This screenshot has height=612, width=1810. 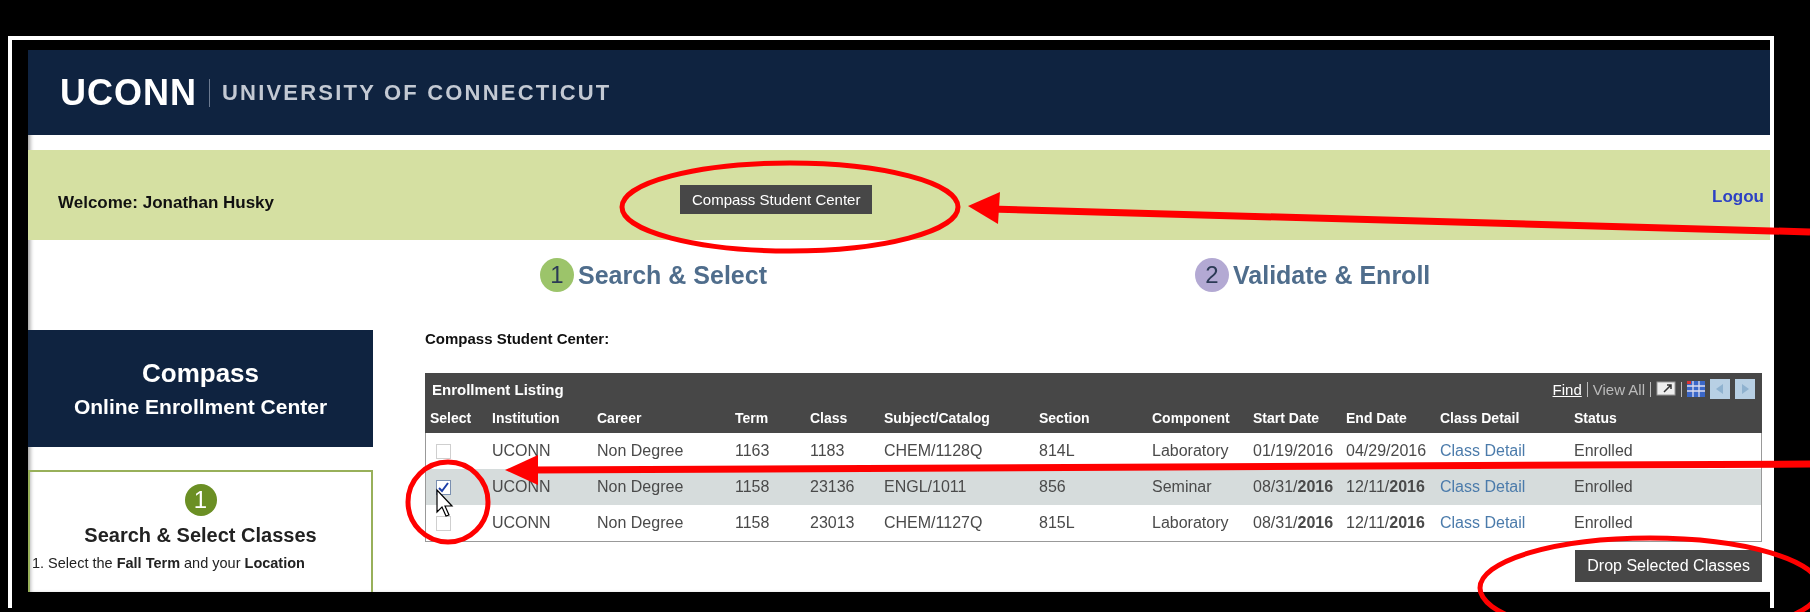 What do you see at coordinates (417, 92) in the screenshot?
I see `site-title: UNIVERSITY OF CONNECTICUT` at bounding box center [417, 92].